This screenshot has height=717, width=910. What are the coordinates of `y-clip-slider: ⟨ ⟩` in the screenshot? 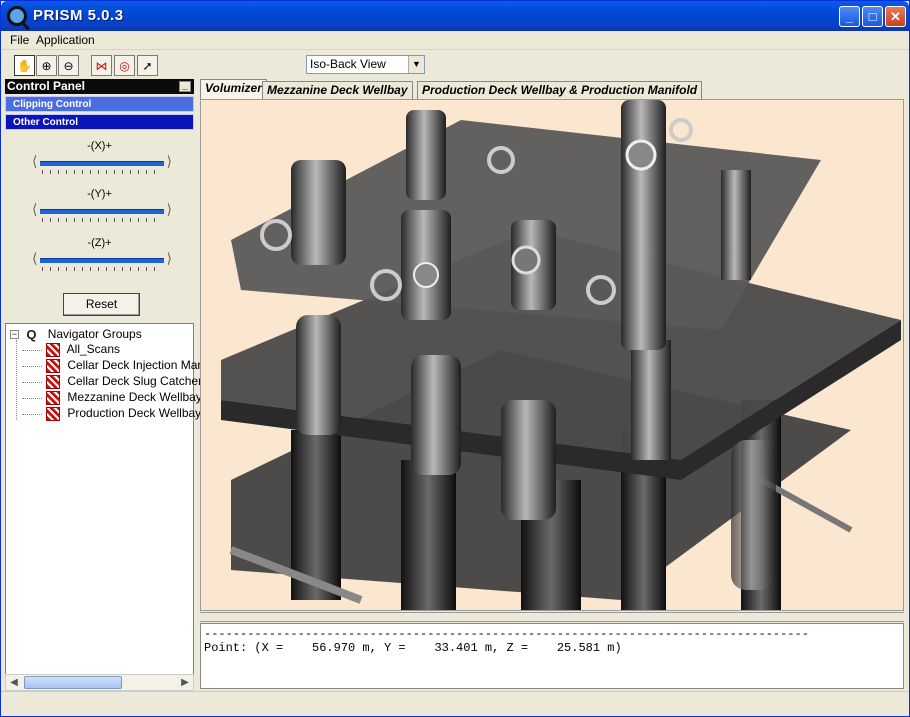 It's located at (102, 212).